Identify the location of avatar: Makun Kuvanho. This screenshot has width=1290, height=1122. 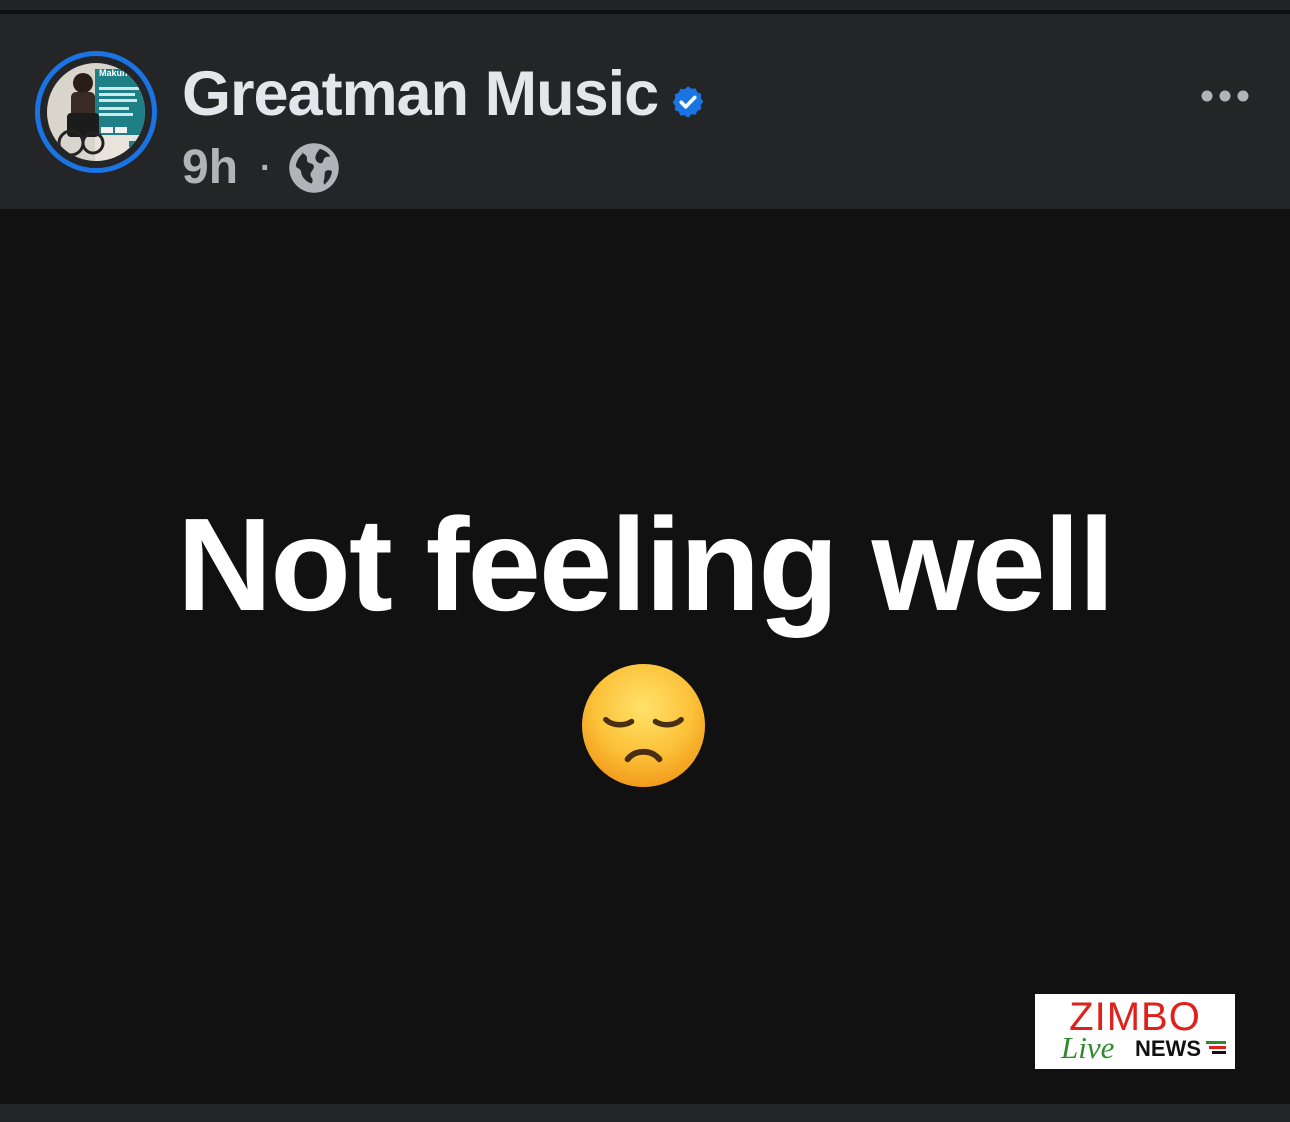
(96, 112).